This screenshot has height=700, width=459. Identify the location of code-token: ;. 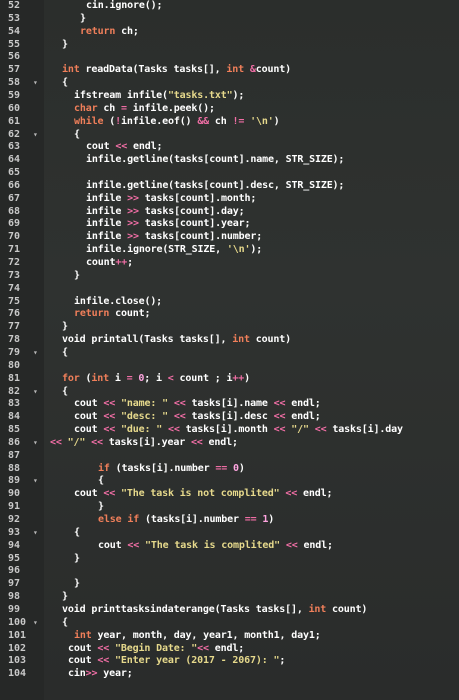
(130, 262).